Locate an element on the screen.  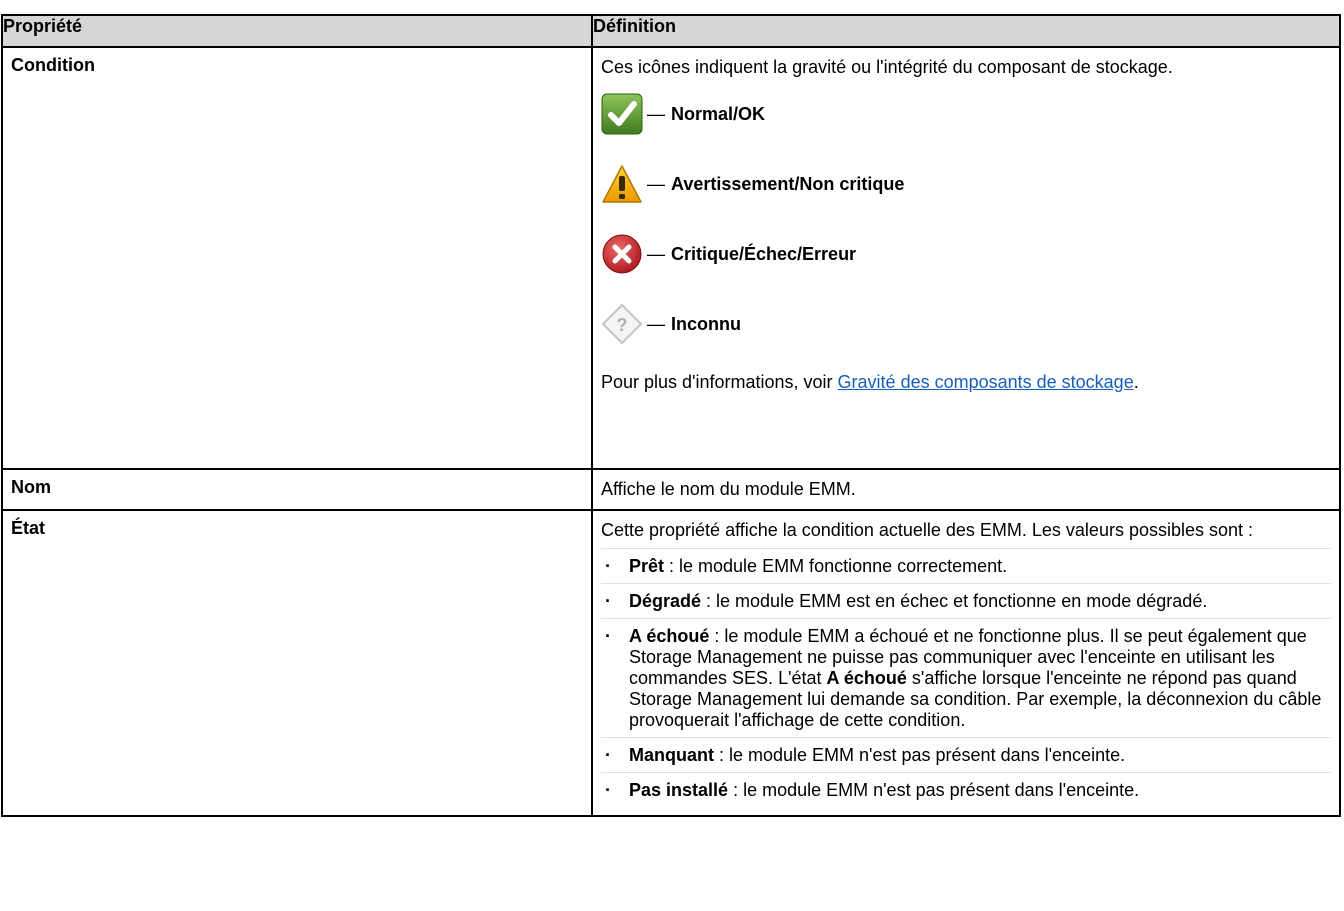
legend-label-critical: Critique/Échec/Erreur is located at coordinates (764, 253).